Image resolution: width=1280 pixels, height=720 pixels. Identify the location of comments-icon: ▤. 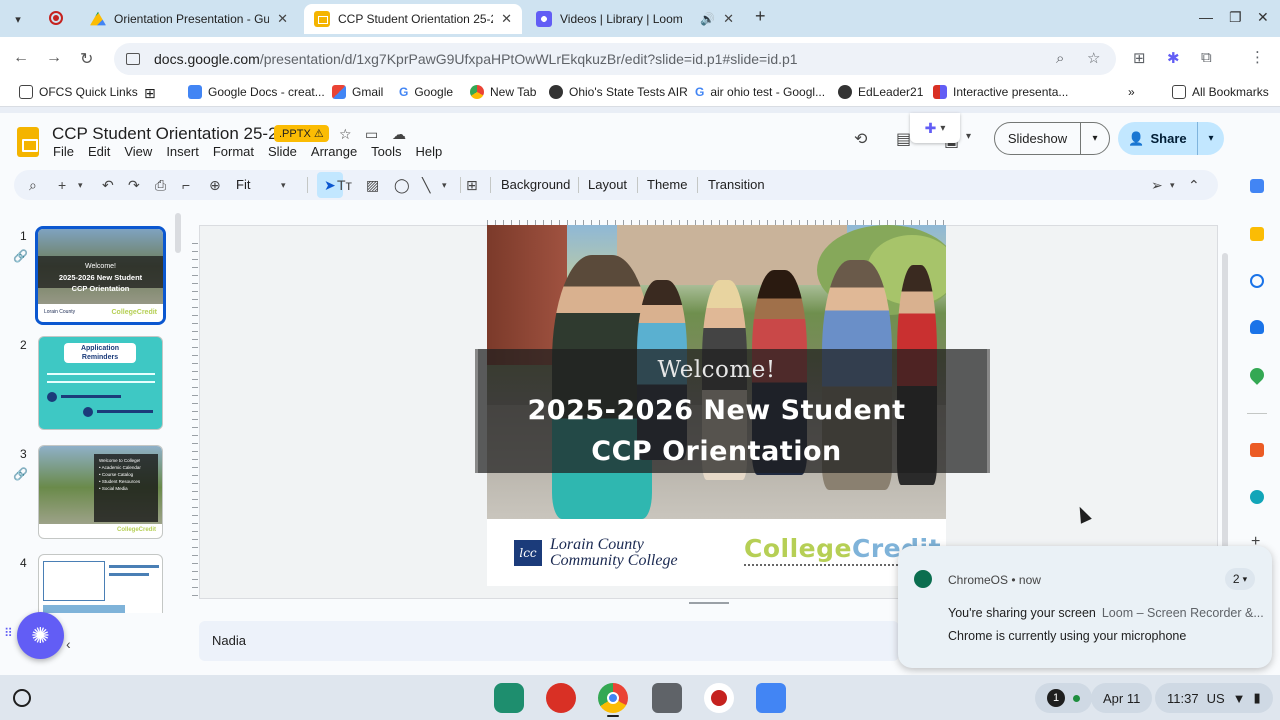
(903, 139).